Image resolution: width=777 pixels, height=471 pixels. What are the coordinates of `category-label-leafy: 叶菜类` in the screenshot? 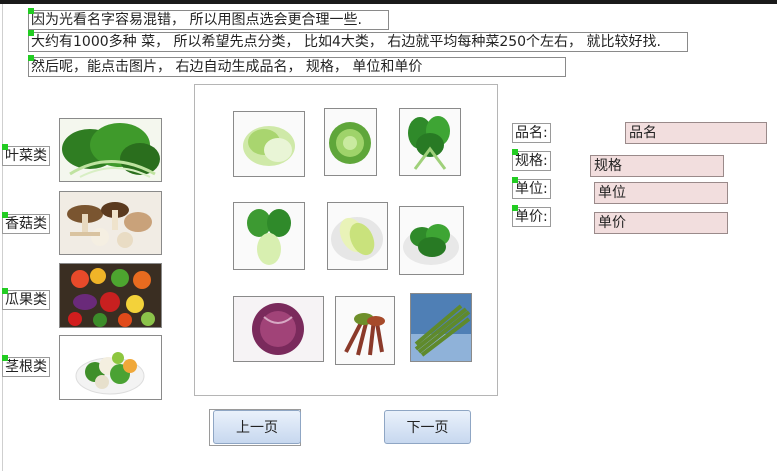 It's located at (26, 156).